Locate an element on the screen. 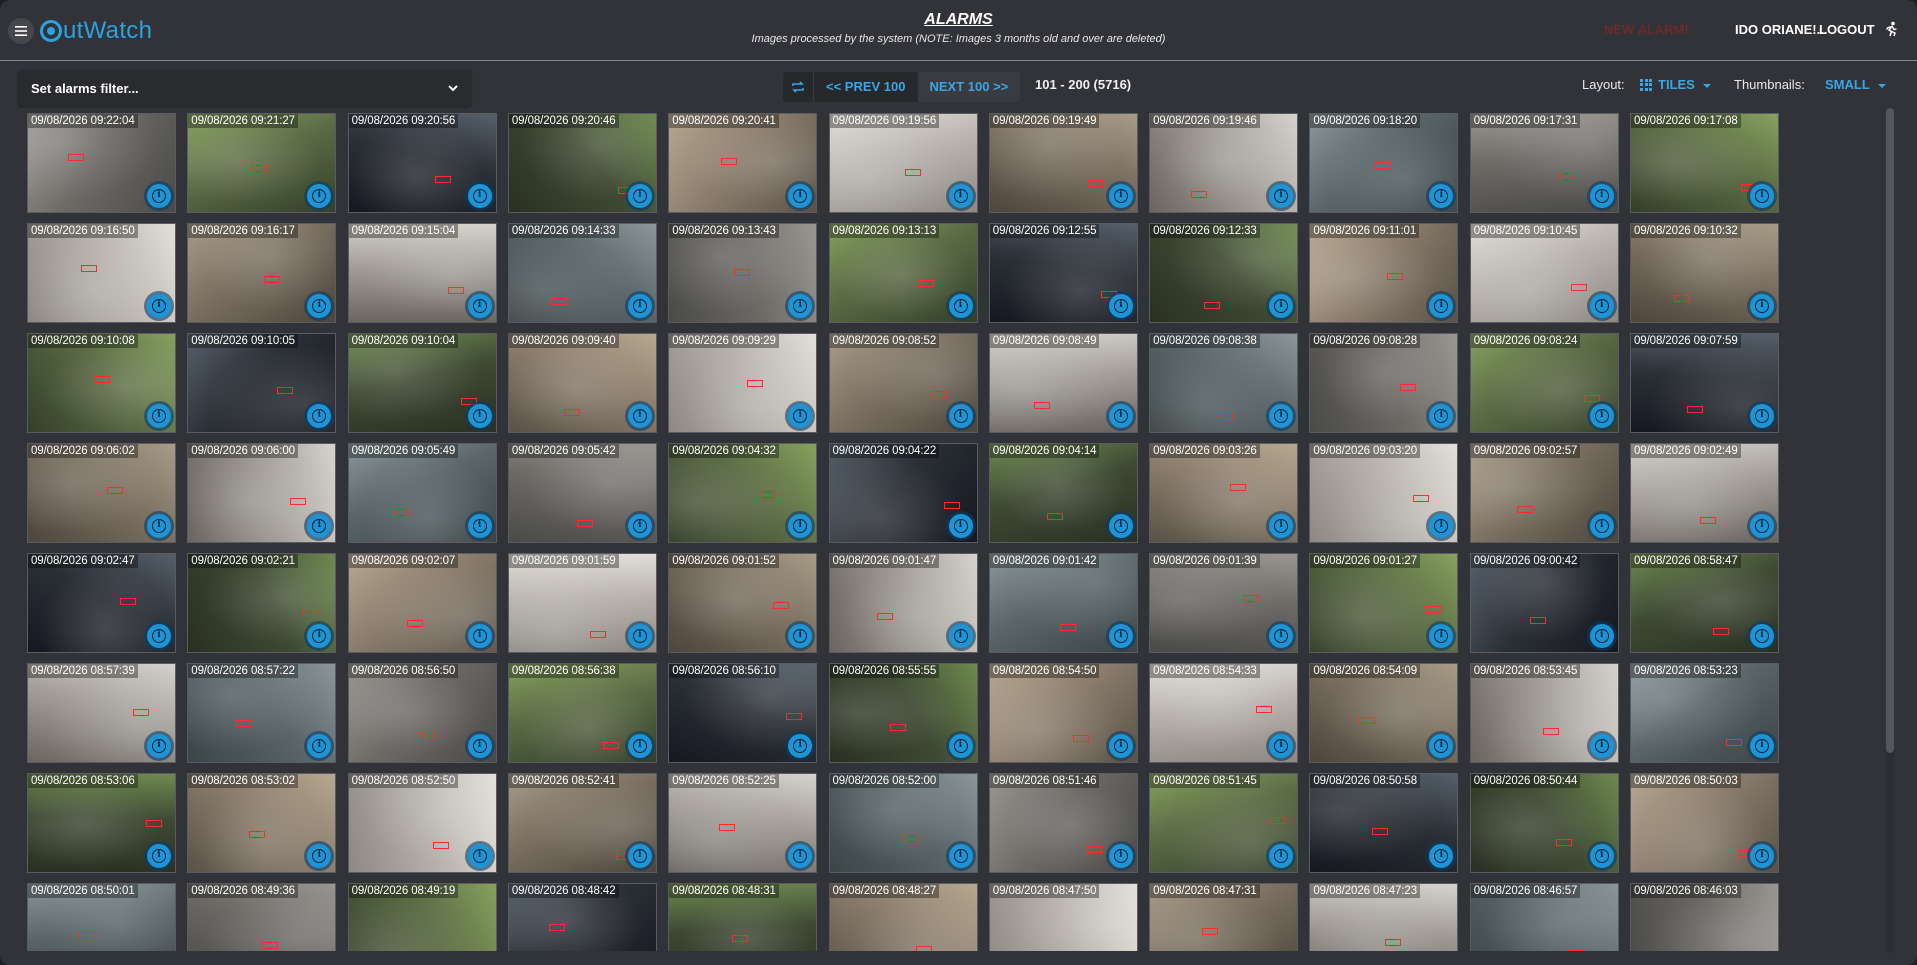  alarm-tile: 09/08/2026 08:54:50 i is located at coordinates (1063, 713).